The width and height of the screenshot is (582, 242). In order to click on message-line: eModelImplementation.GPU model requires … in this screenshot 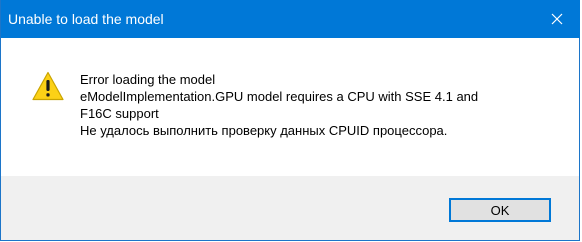, I will do `click(279, 96)`.